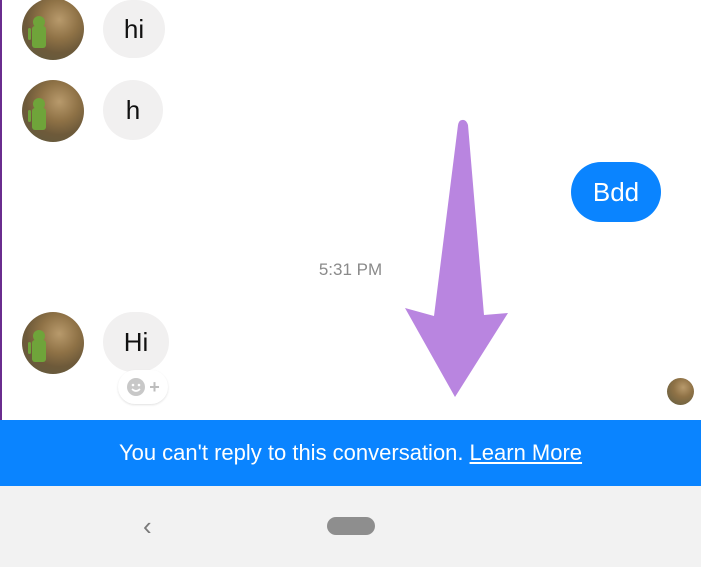 This screenshot has height=567, width=701. I want to click on seen-avatar, so click(680, 391).